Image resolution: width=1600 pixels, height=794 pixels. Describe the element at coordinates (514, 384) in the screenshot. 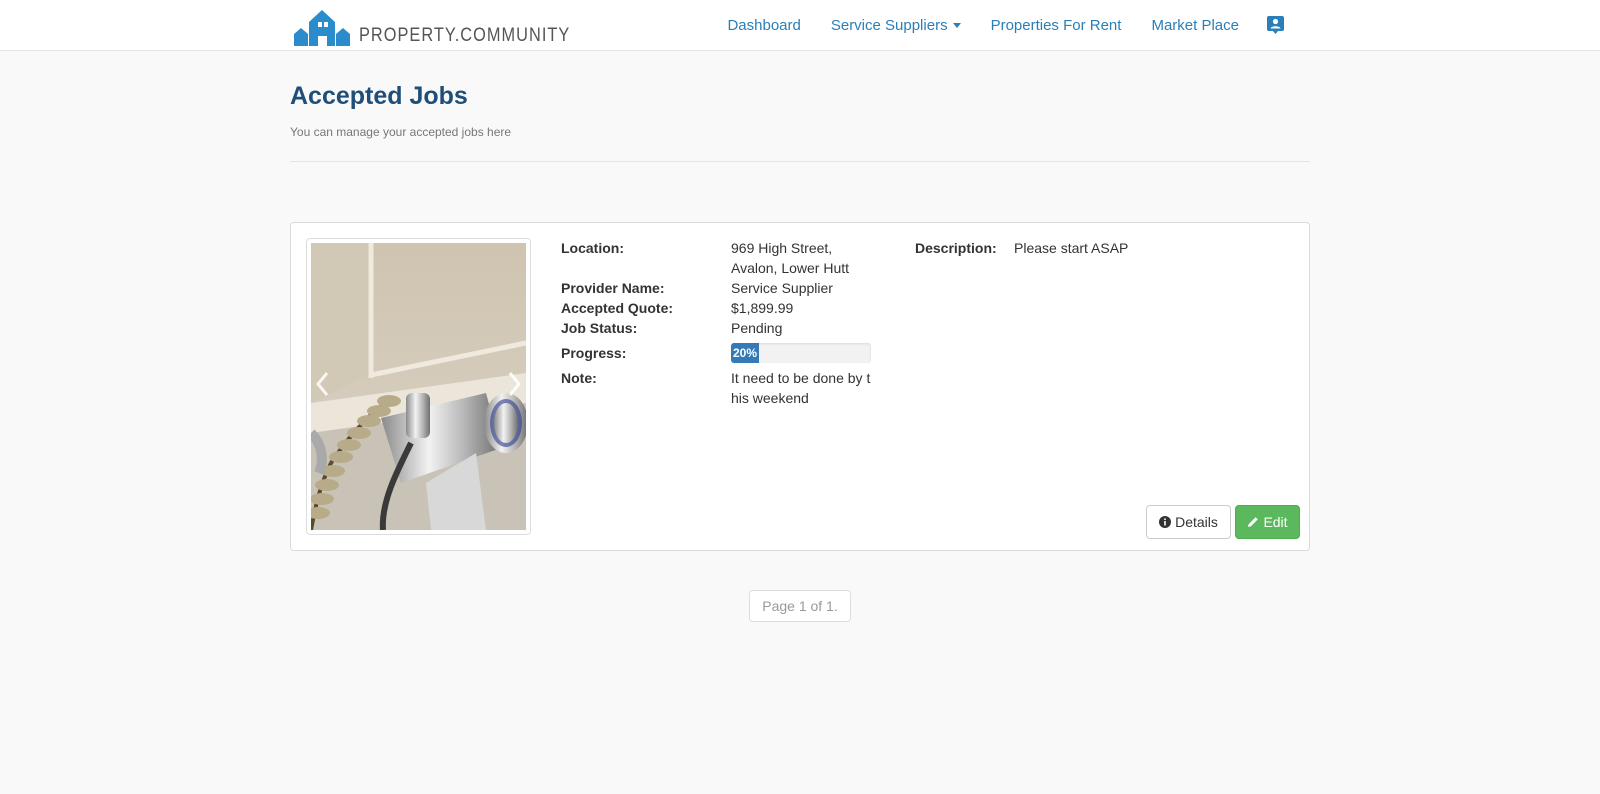

I see `chevron-right-icon` at that location.